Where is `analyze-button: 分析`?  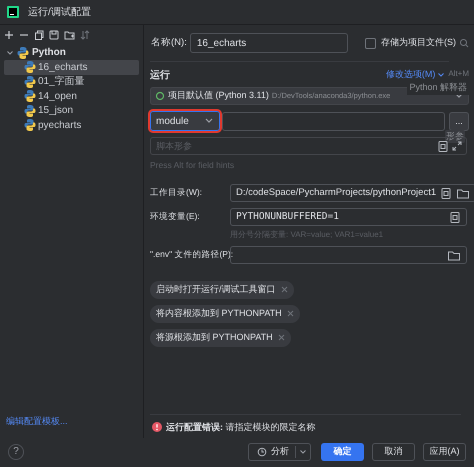 analyze-button: 分析 is located at coordinates (279, 451).